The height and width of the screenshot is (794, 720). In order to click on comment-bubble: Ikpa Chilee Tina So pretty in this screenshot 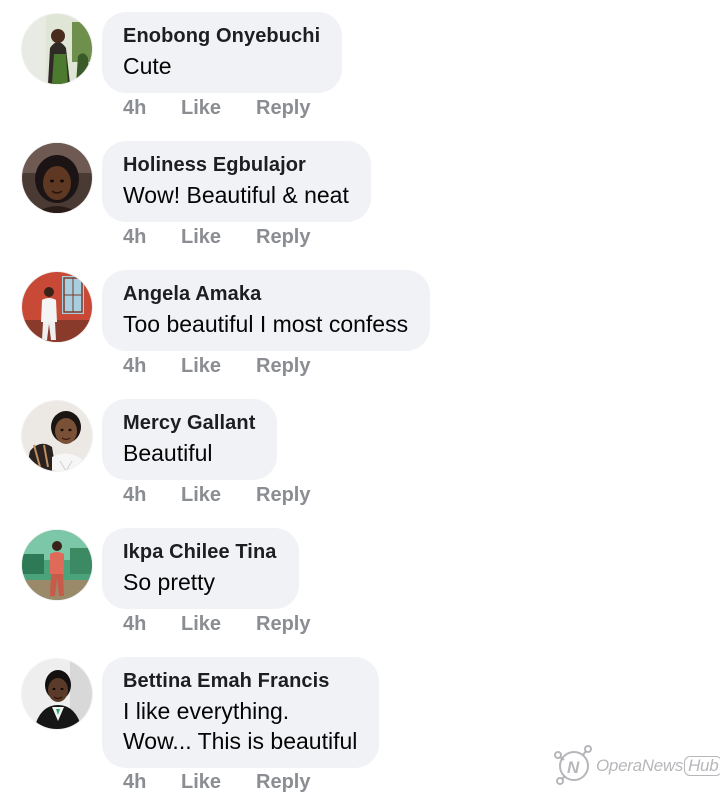, I will do `click(200, 568)`.